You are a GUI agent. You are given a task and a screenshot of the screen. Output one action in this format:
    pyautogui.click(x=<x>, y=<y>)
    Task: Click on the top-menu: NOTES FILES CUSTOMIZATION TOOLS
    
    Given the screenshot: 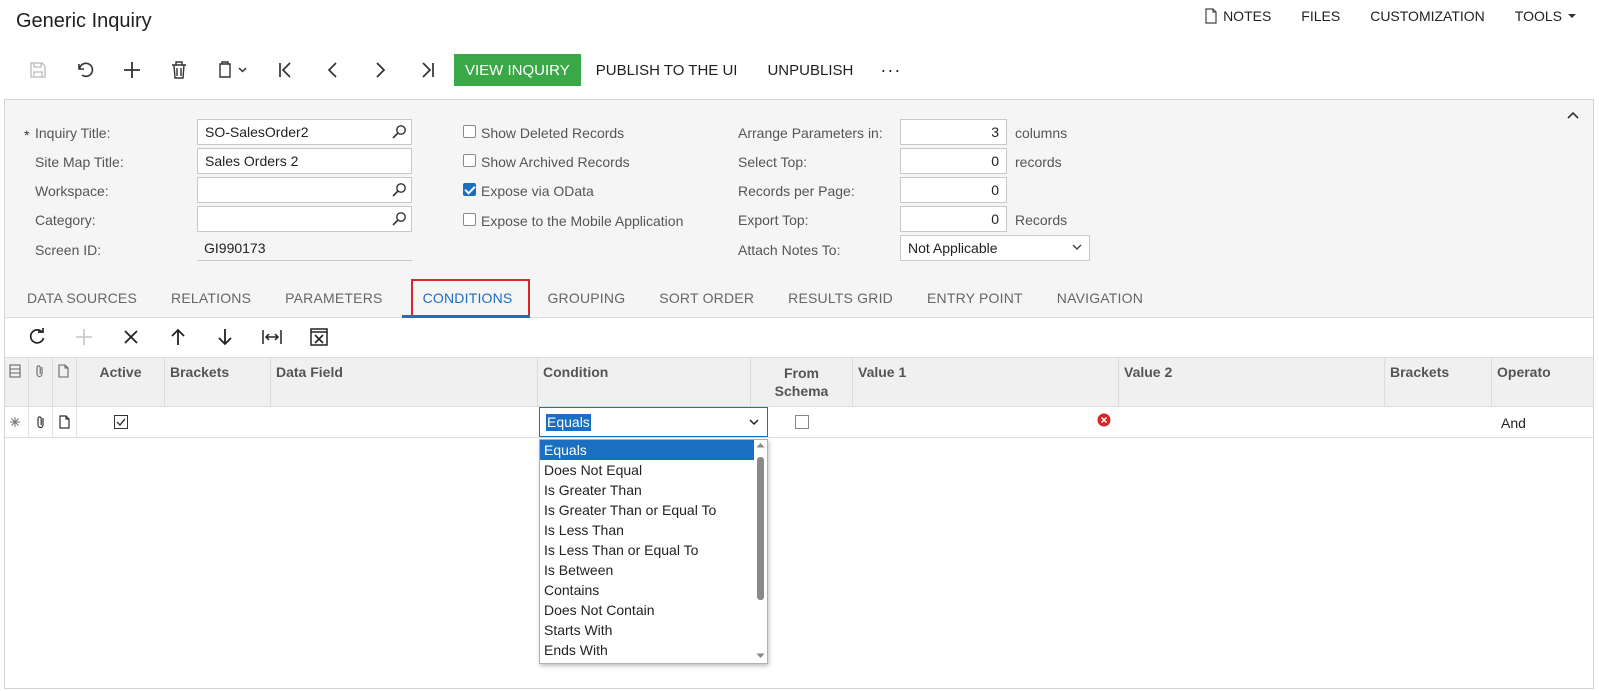 What is the action you would take?
    pyautogui.click(x=1390, y=16)
    